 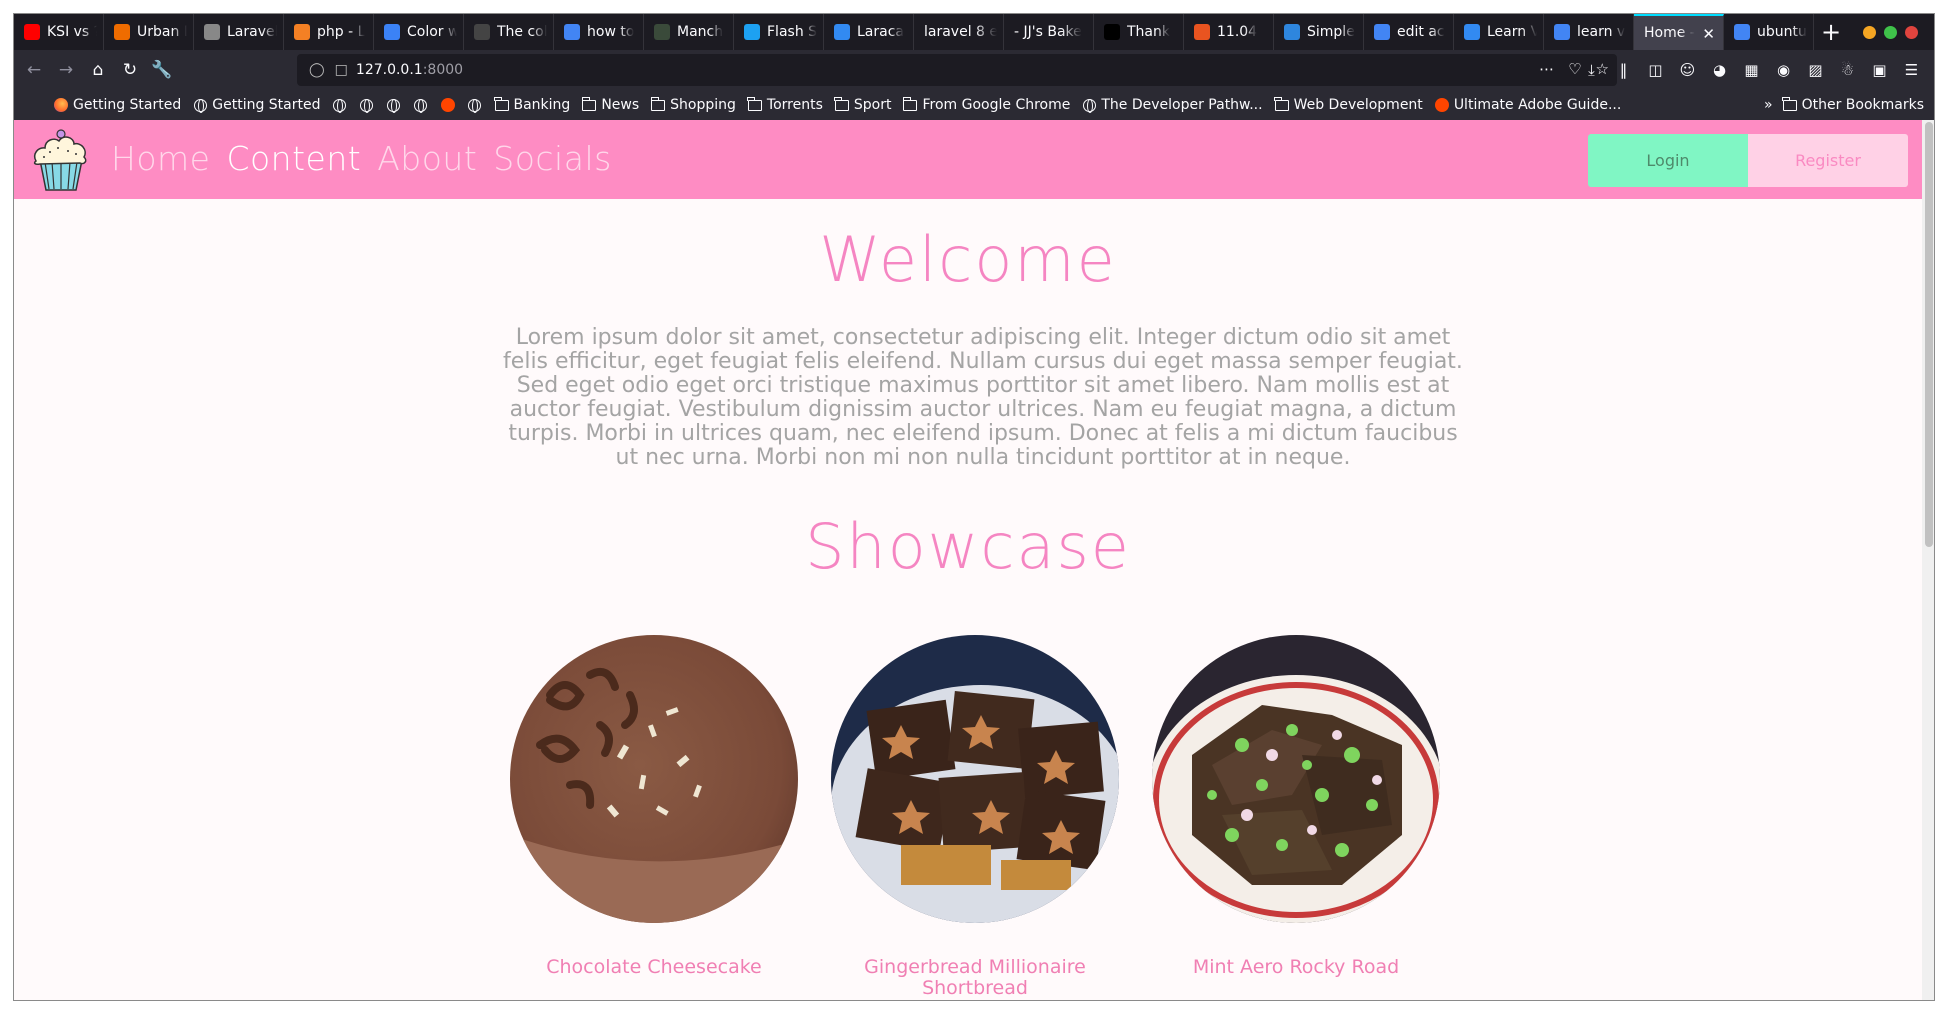 I want to click on other-bookmarks: Other Bookmarks, so click(x=1853, y=104).